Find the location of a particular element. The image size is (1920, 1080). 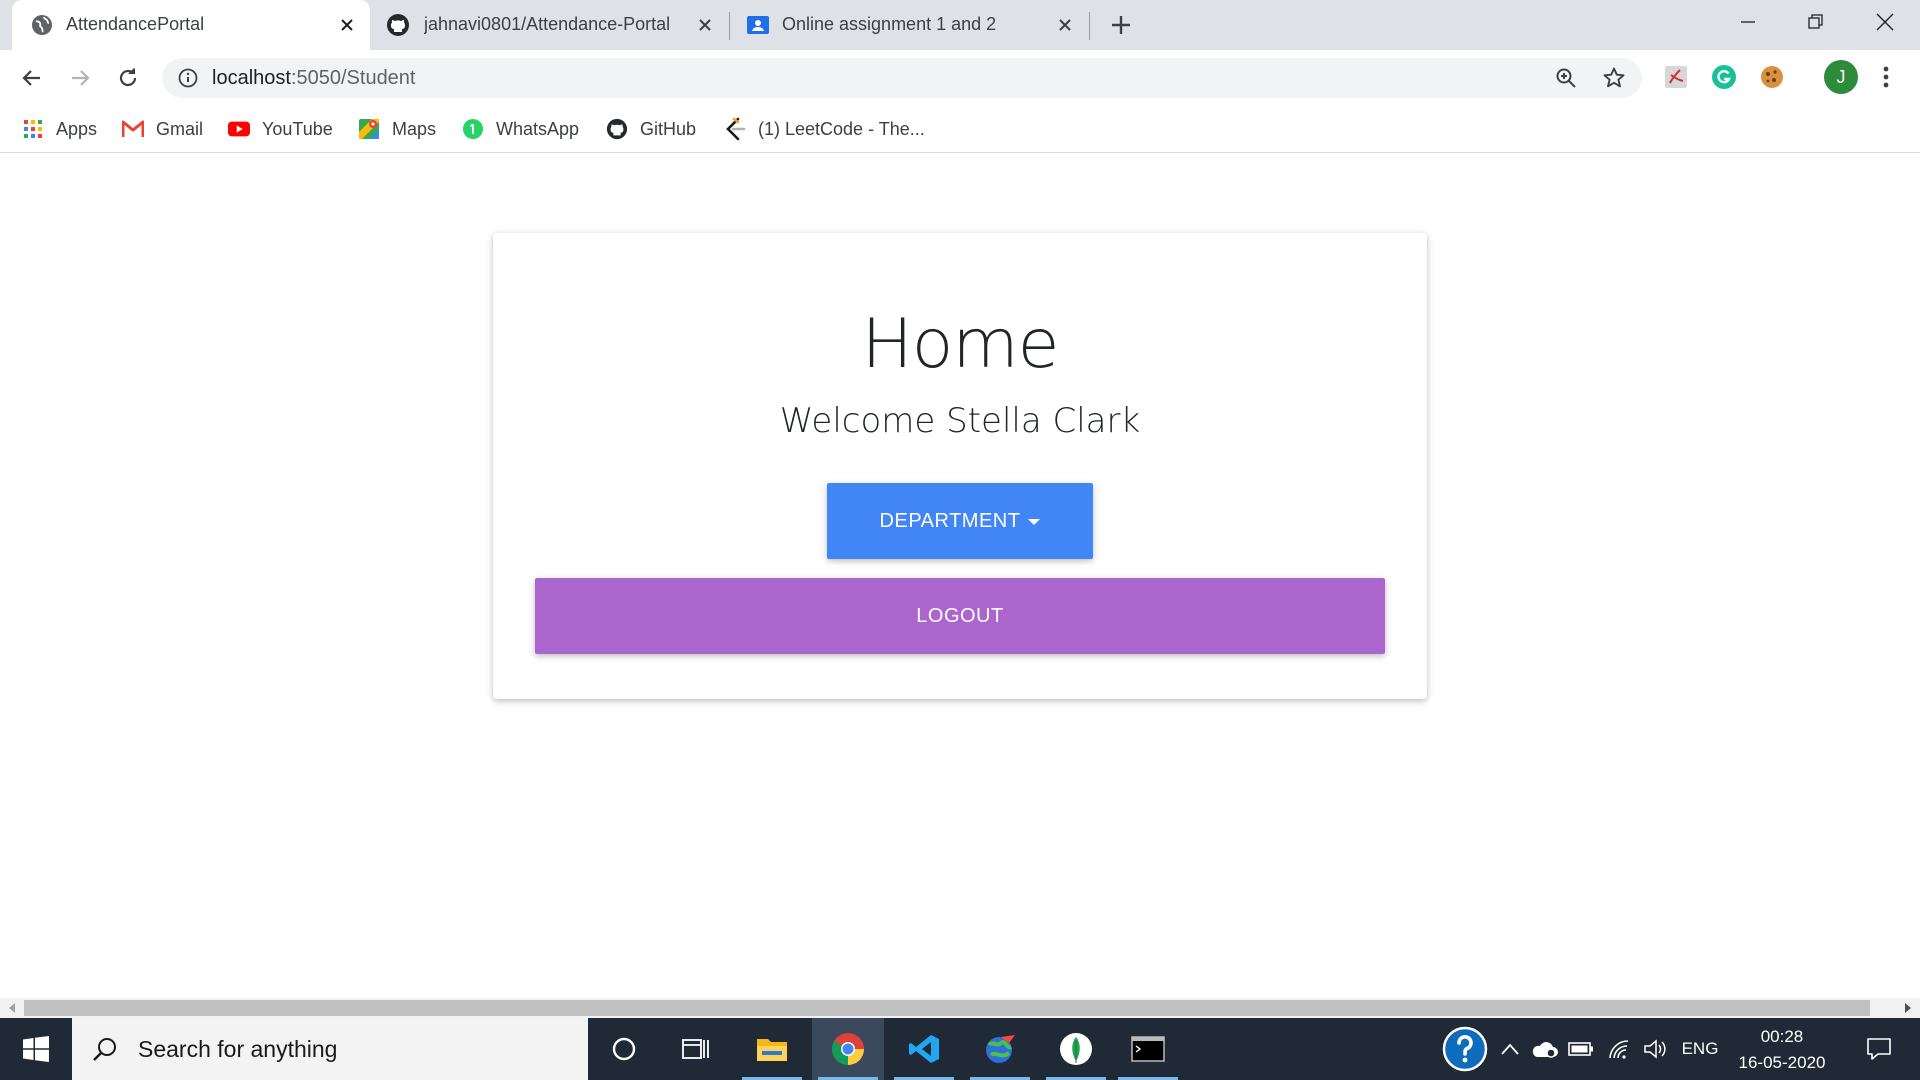

tab-github-repo: jahnavi0801/Attendance-Portal is located at coordinates (549, 25).